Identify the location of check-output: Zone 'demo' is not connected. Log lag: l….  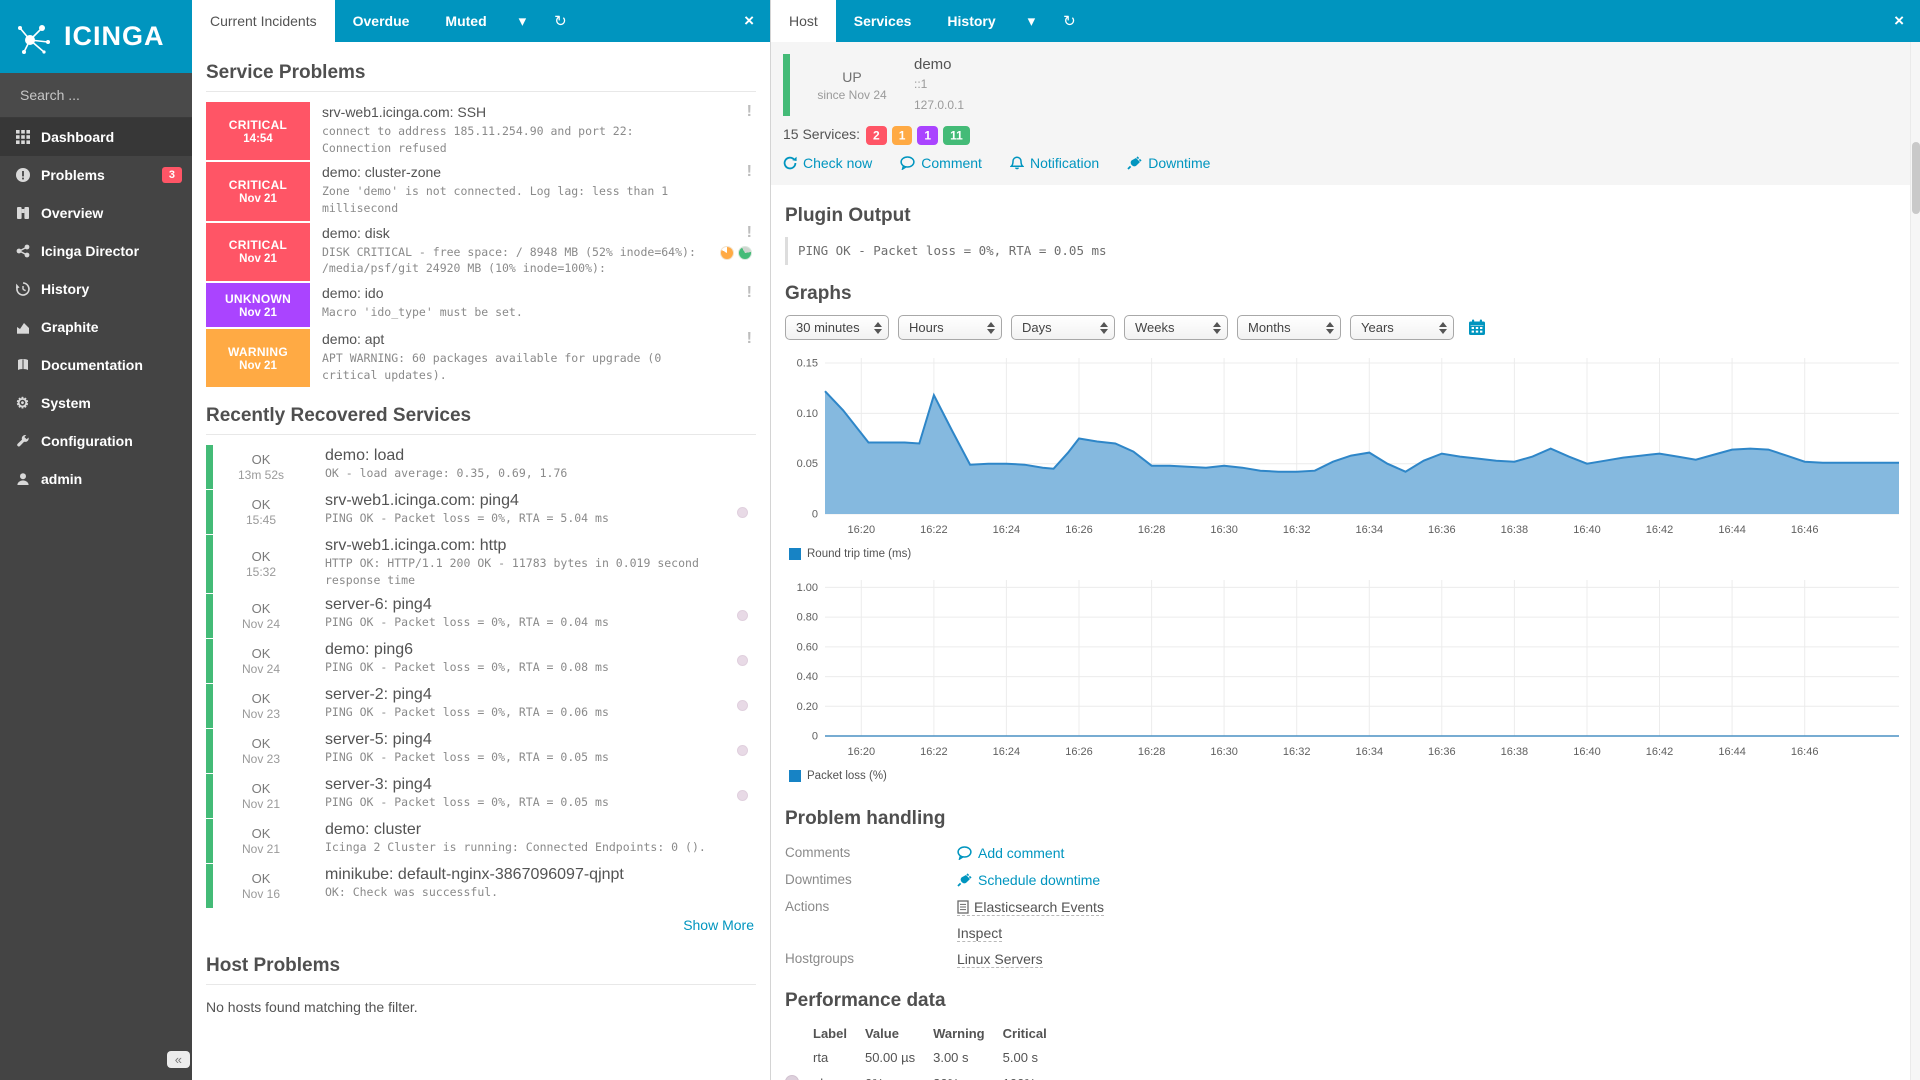
(495, 200).